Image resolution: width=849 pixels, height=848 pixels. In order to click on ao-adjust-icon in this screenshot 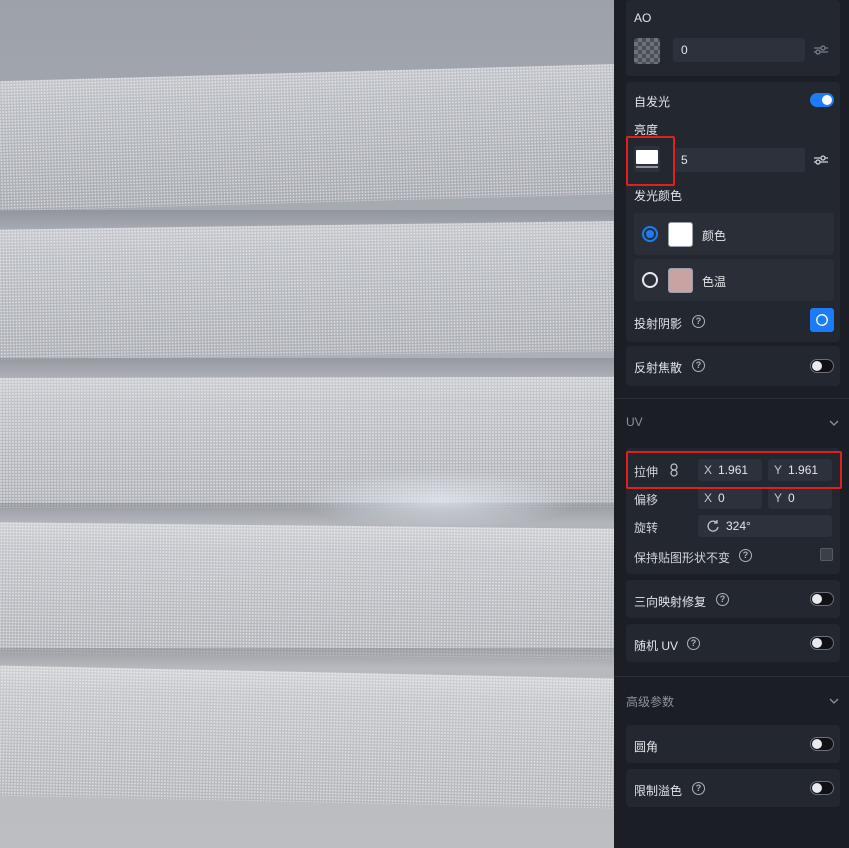, I will do `click(821, 50)`.